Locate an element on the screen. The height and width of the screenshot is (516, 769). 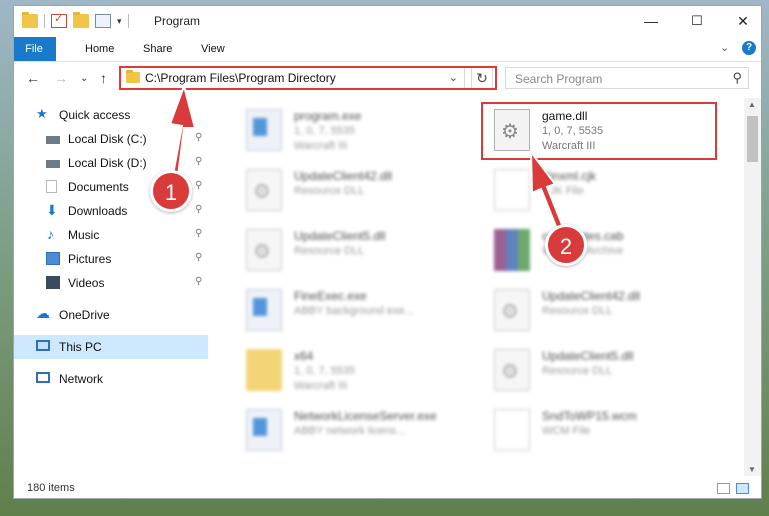
callout-step-1: 1 is located at coordinates (171, 191).